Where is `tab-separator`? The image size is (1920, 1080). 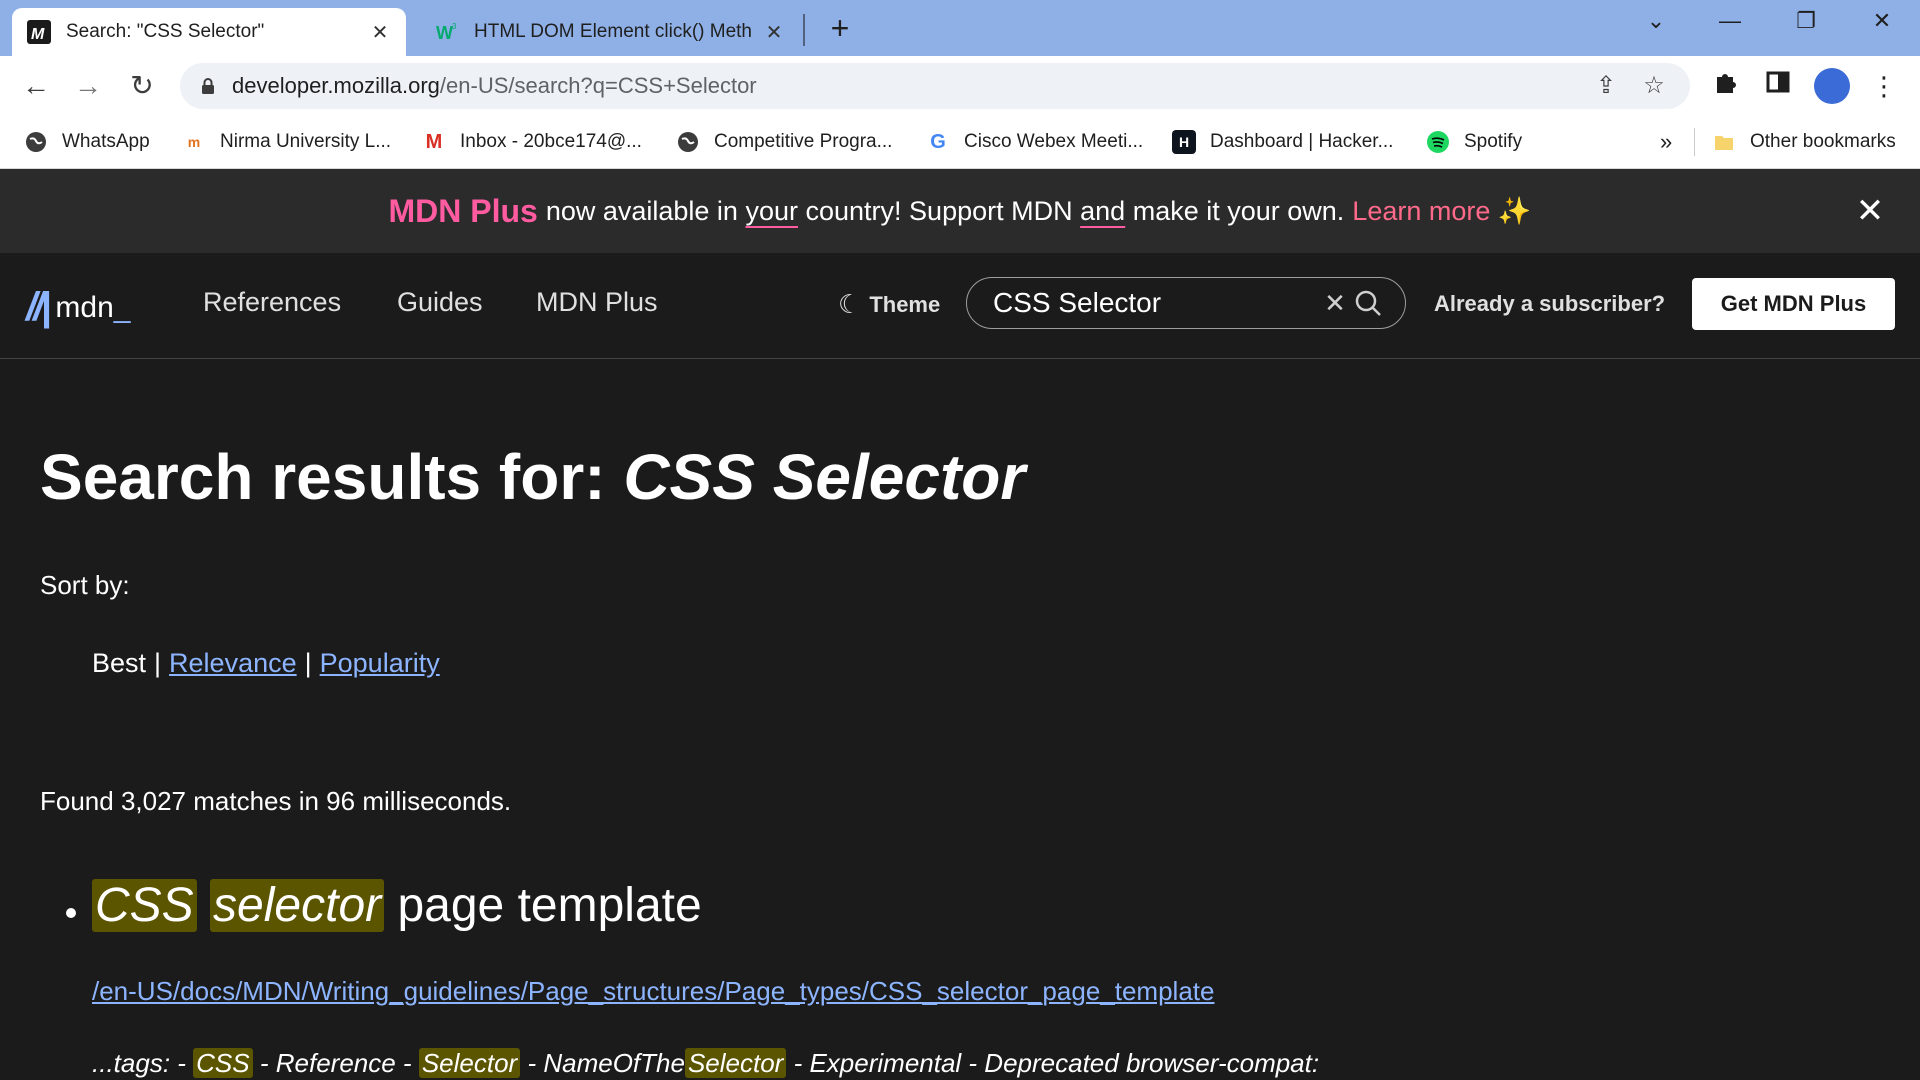
tab-separator is located at coordinates (804, 30).